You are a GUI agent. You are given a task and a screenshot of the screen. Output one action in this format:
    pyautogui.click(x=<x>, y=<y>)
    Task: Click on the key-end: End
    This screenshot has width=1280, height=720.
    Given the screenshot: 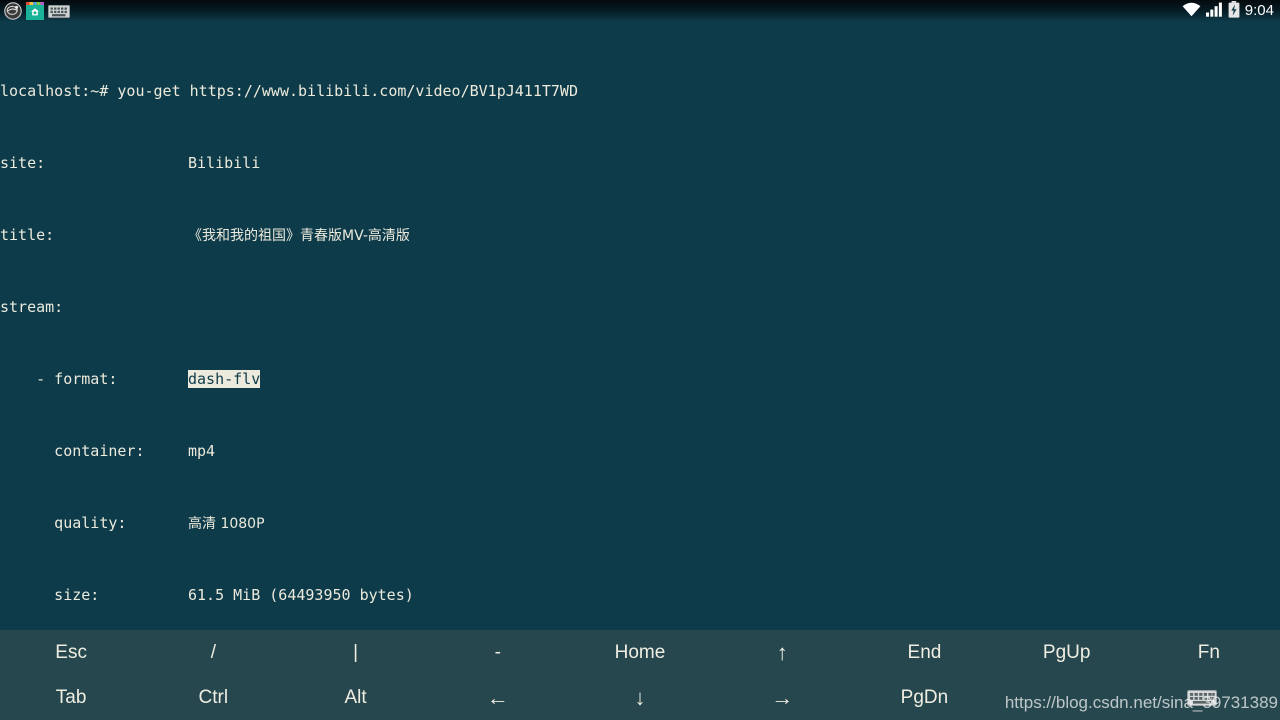 What is the action you would take?
    pyautogui.click(x=924, y=652)
    